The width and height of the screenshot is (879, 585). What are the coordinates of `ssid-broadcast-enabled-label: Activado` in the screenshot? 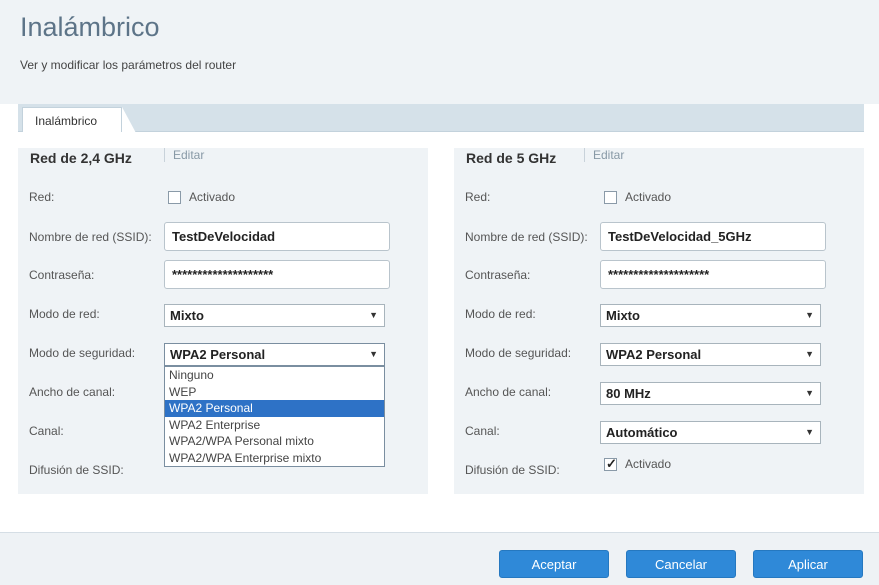 It's located at (648, 464).